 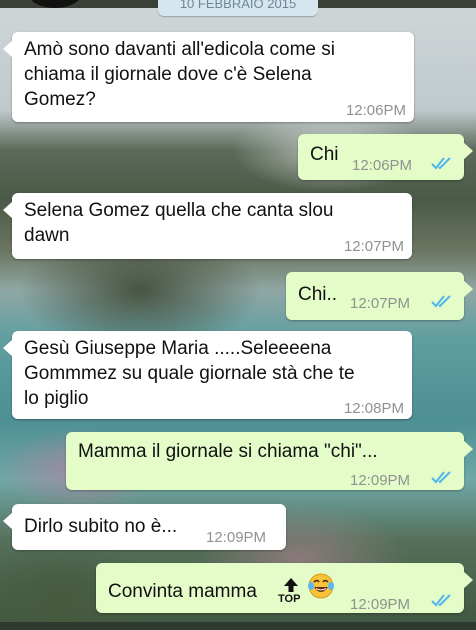 What do you see at coordinates (318, 294) in the screenshot?
I see `message-text: Chi..` at bounding box center [318, 294].